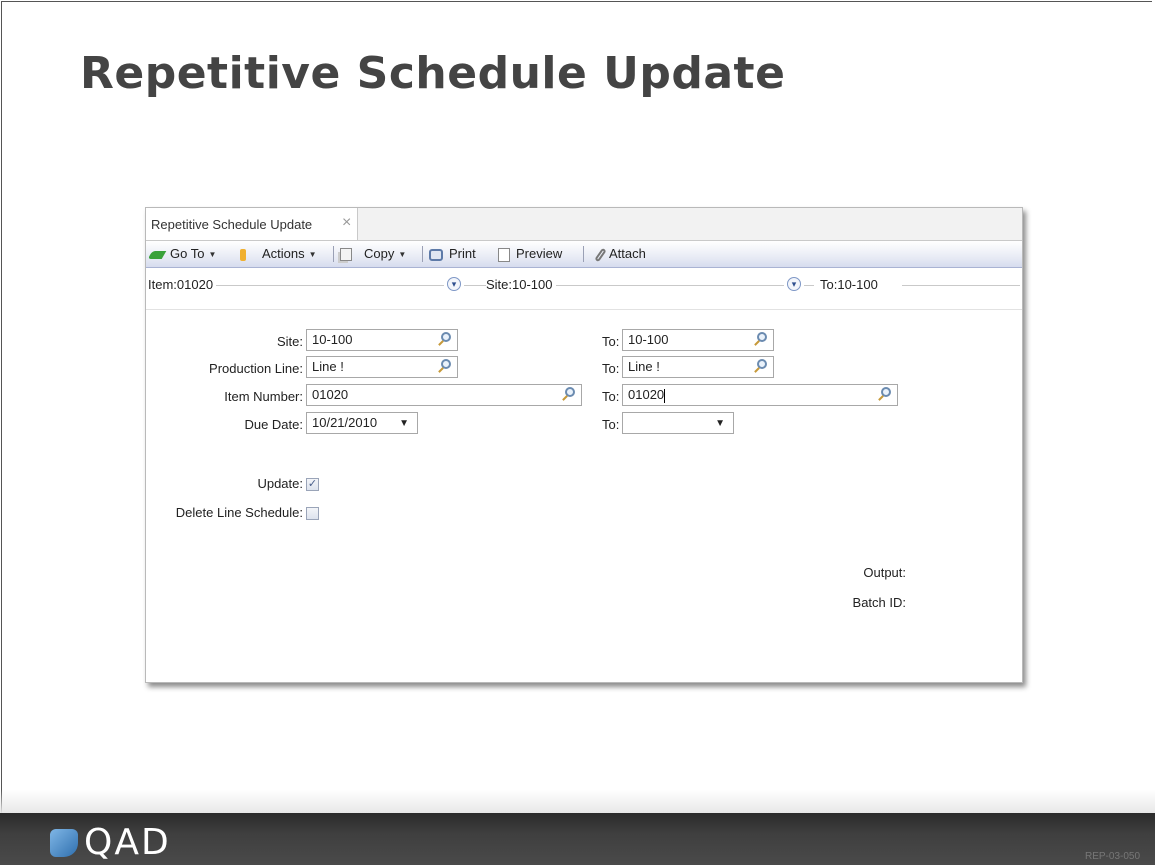  I want to click on summary-item: Item:01020, so click(182, 284).